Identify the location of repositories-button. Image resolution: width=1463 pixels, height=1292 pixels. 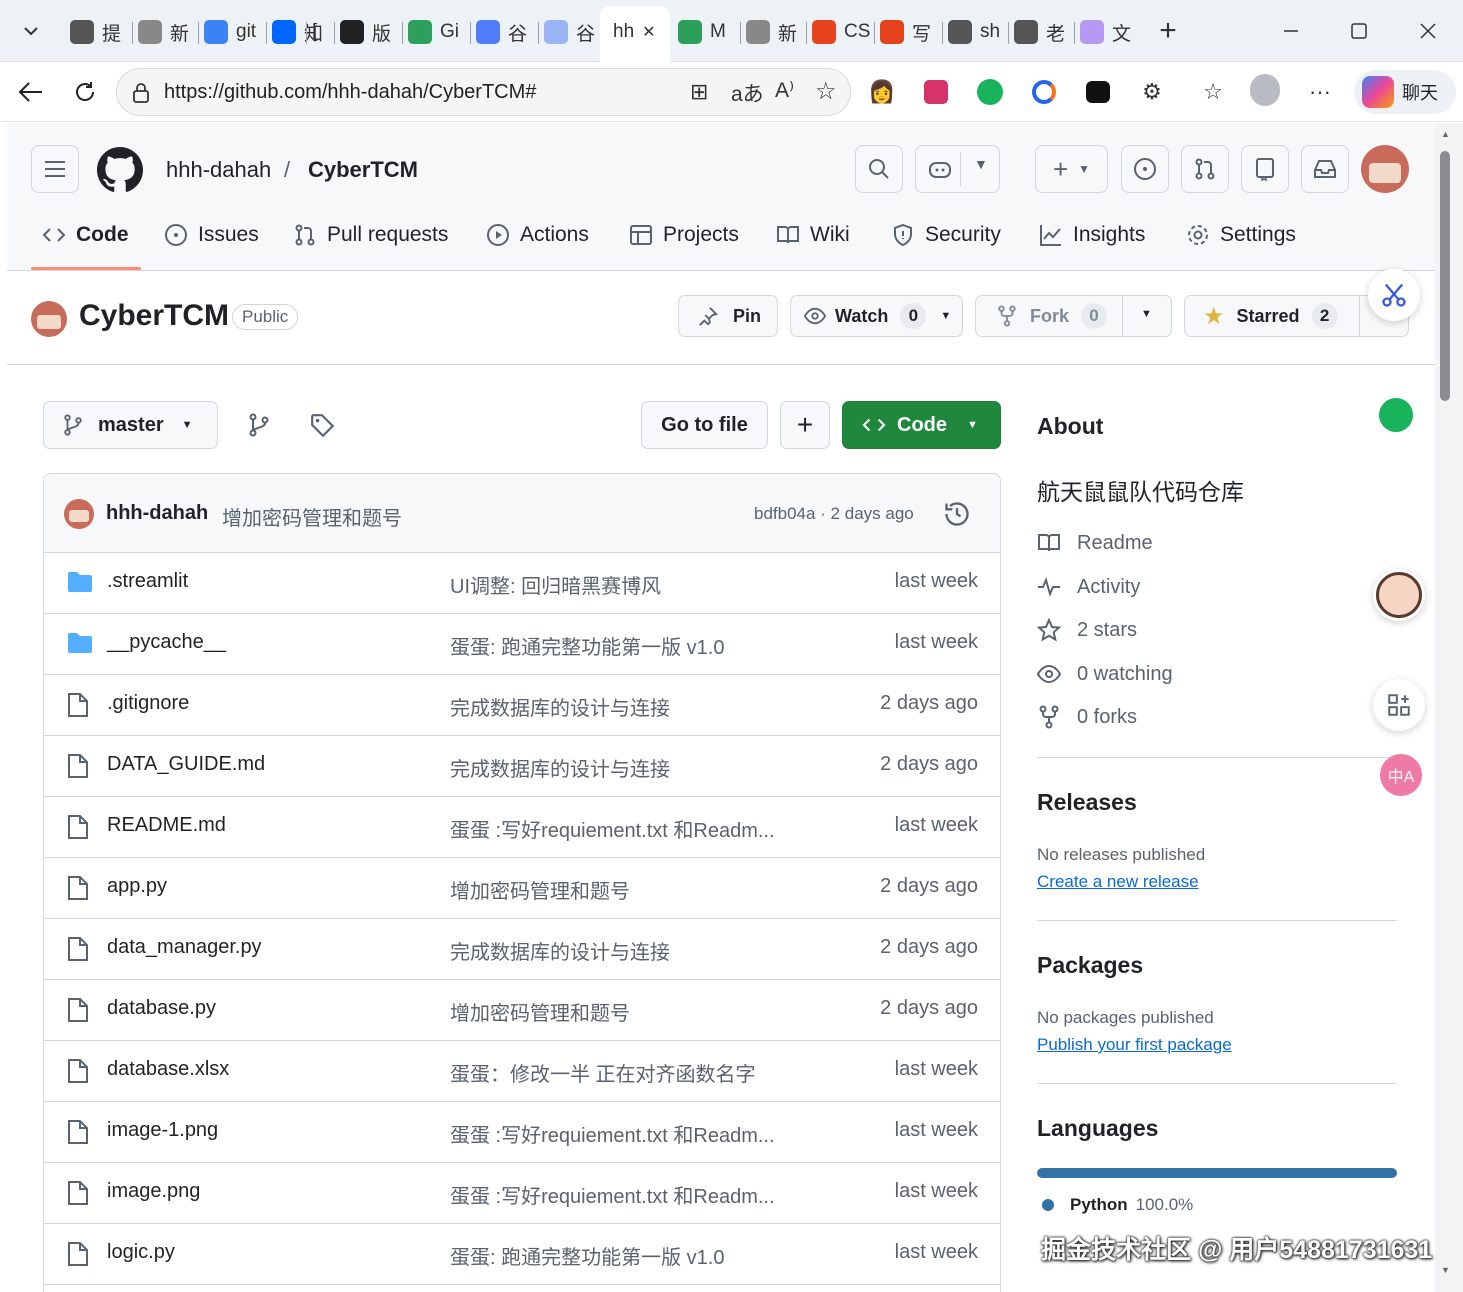
(1265, 169).